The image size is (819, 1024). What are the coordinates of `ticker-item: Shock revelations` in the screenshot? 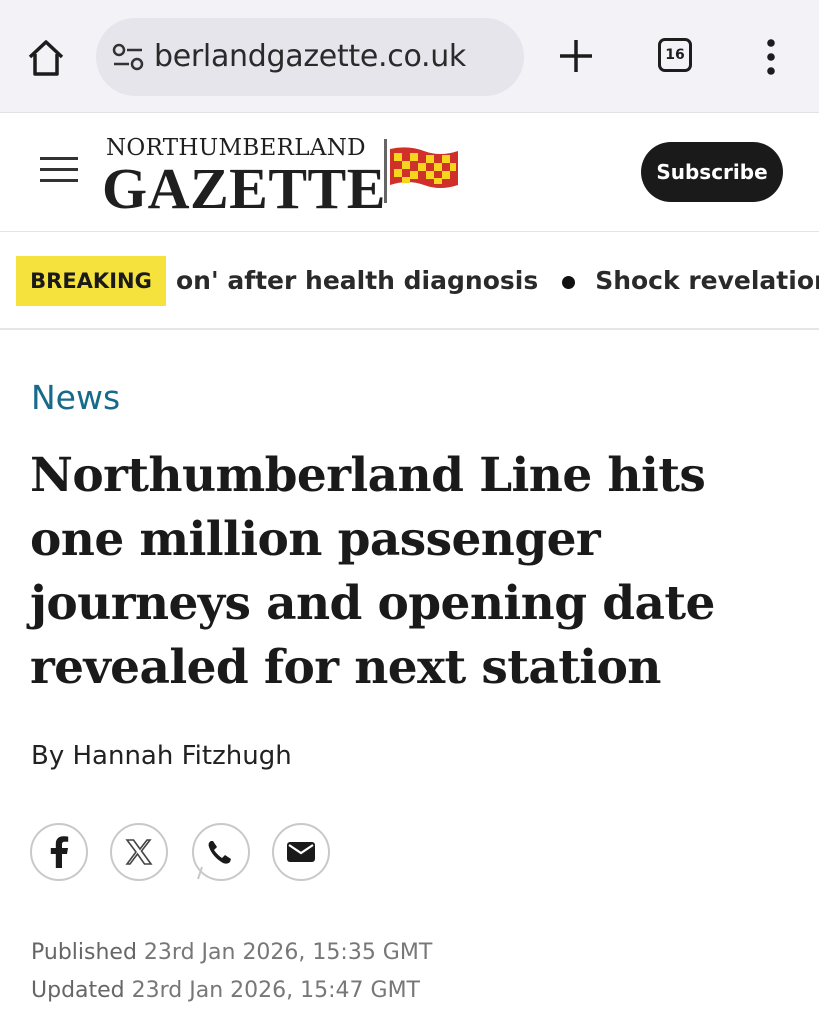 It's located at (707, 280).